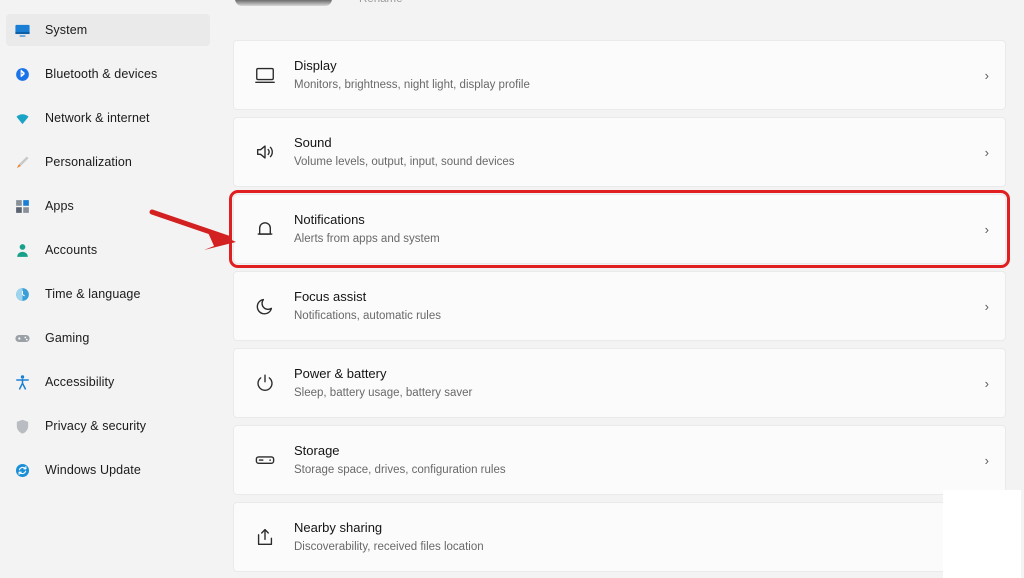 The height and width of the screenshot is (578, 1024). Describe the element at coordinates (340, 373) in the screenshot. I see `settings-card-title: Power & battery` at that location.